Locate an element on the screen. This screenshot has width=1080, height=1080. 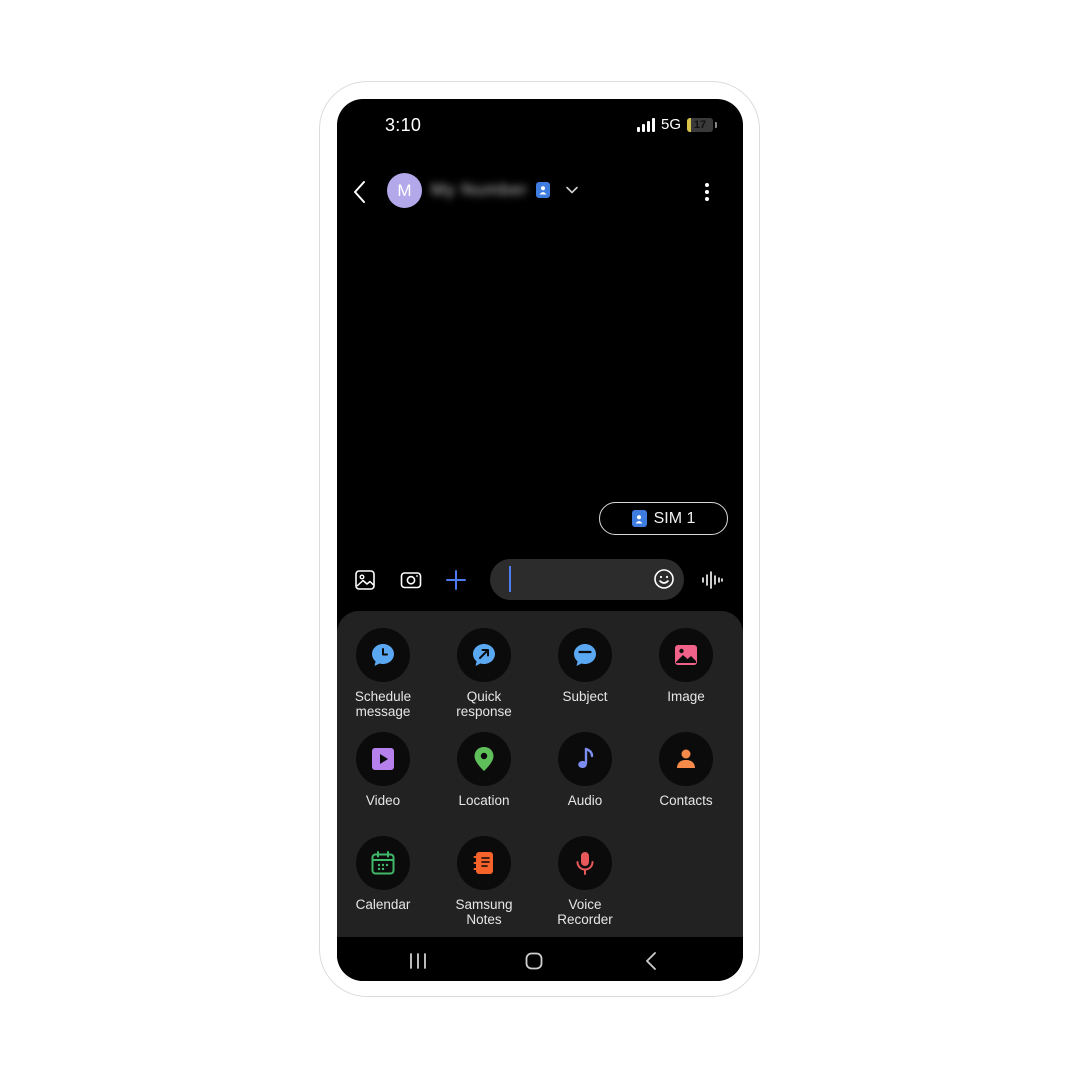
image-icon is located at coordinates (686, 655).